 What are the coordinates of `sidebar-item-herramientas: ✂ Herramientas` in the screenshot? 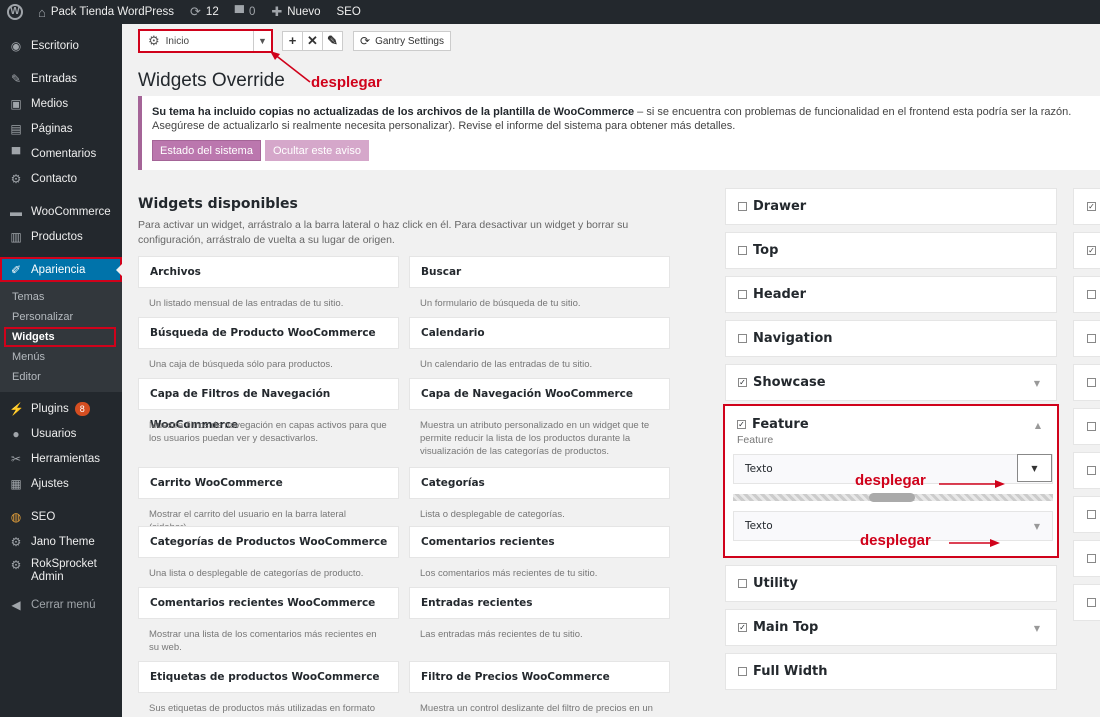 It's located at (61, 458).